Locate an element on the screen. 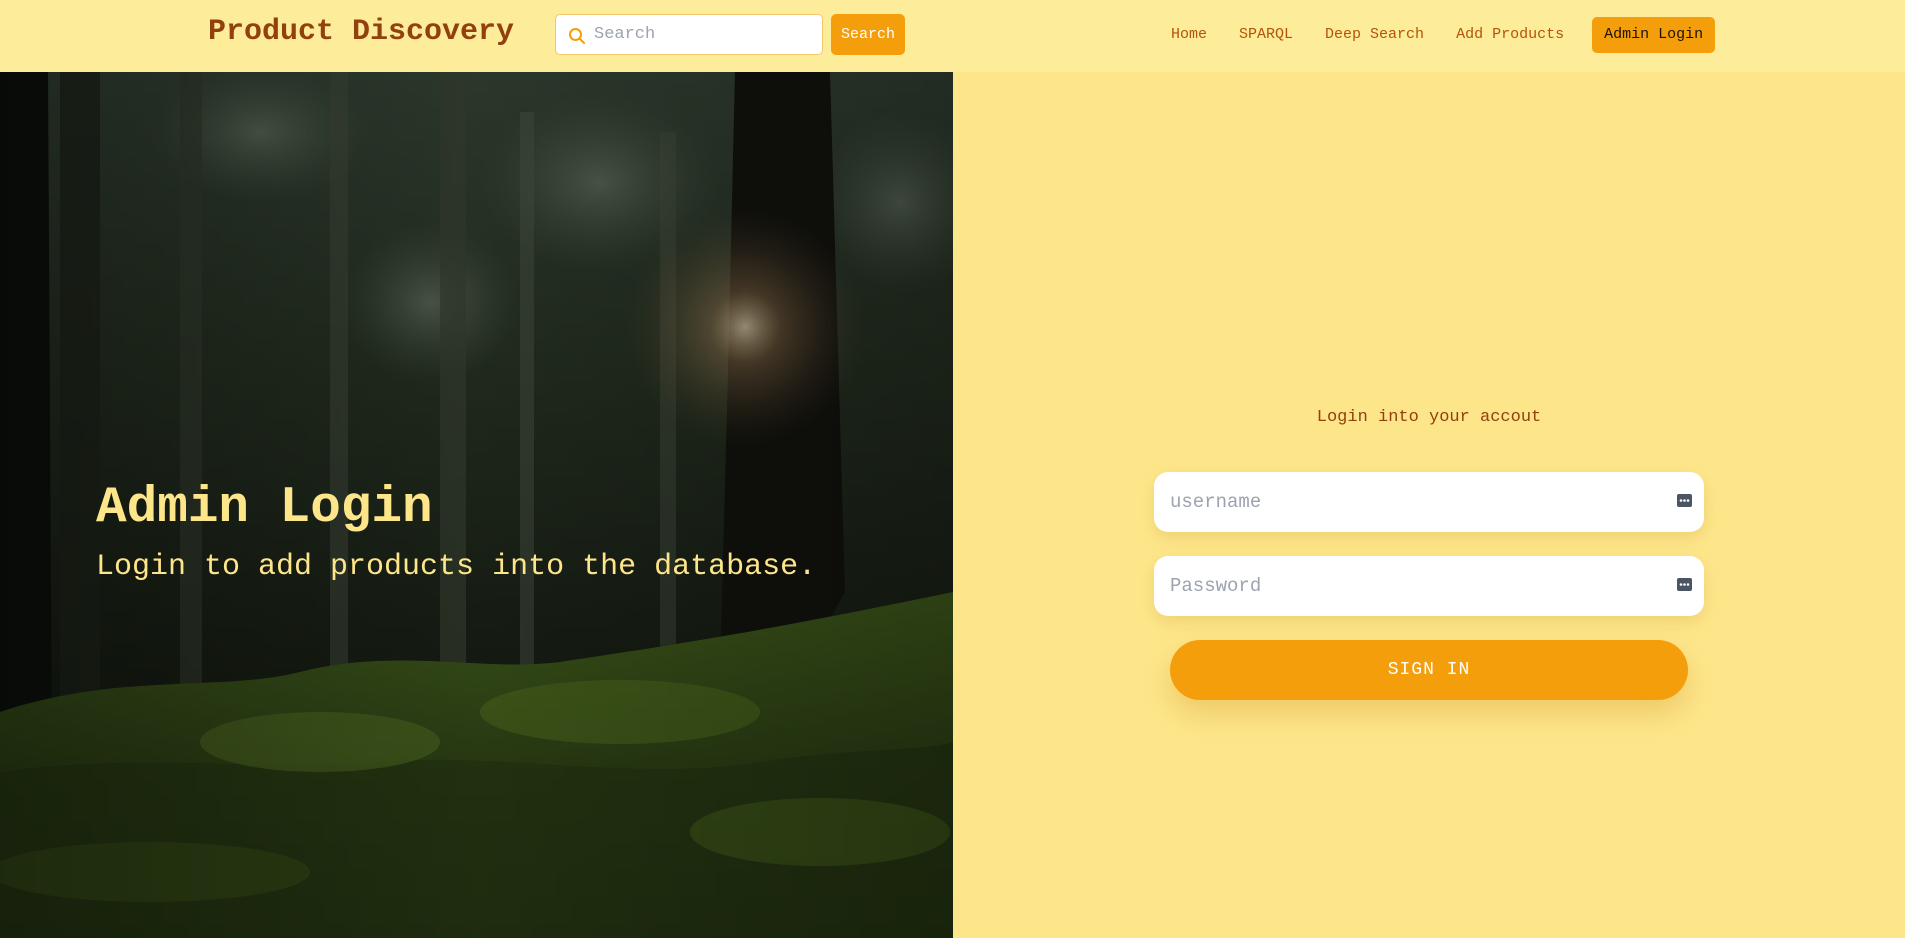 Image resolution: width=1905 pixels, height=938 pixels. nav-link-sparql: SPARQL is located at coordinates (1266, 35).